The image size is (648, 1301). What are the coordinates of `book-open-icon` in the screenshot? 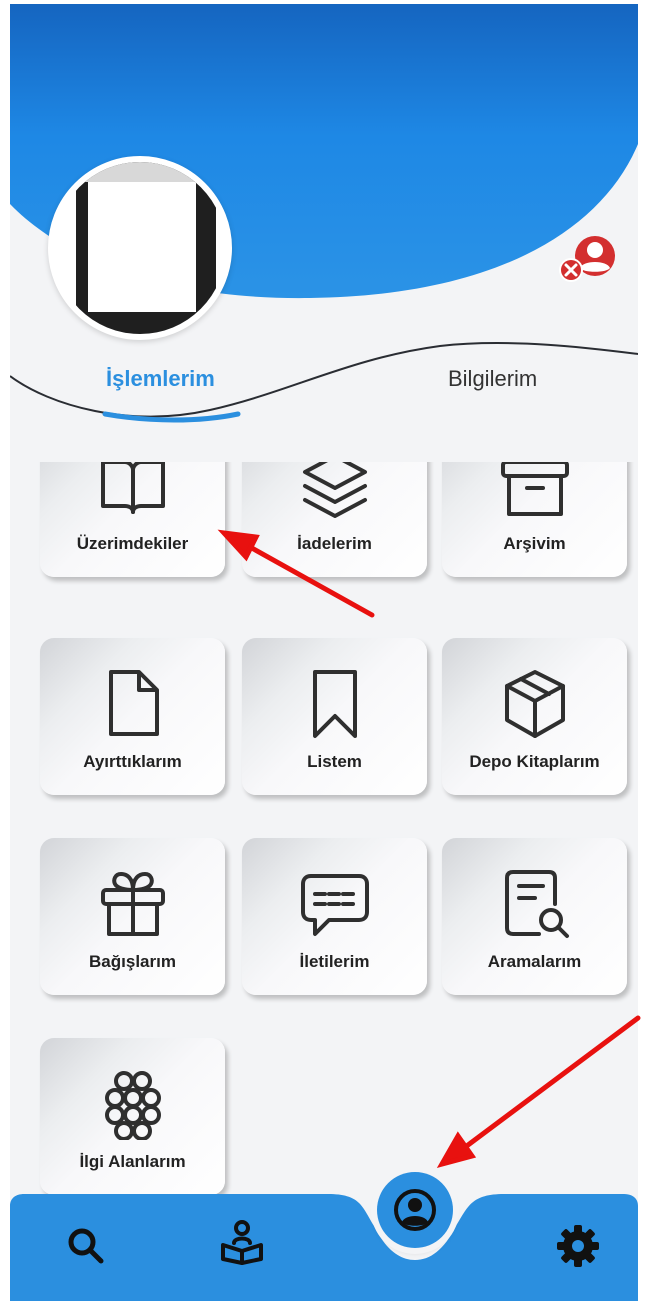 It's located at (133, 488).